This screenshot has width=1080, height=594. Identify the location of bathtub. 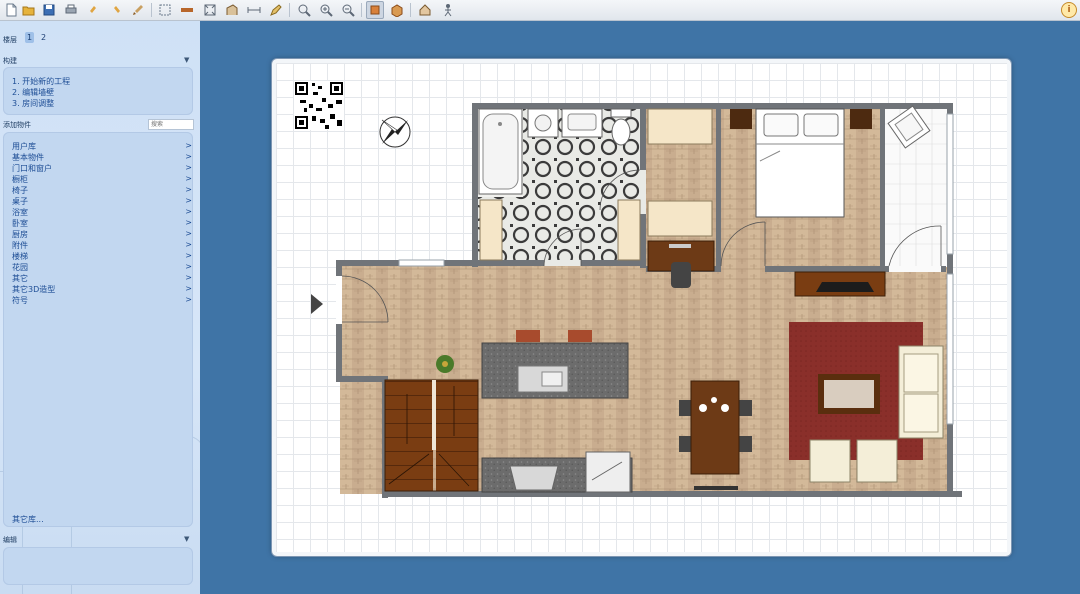
(500, 151).